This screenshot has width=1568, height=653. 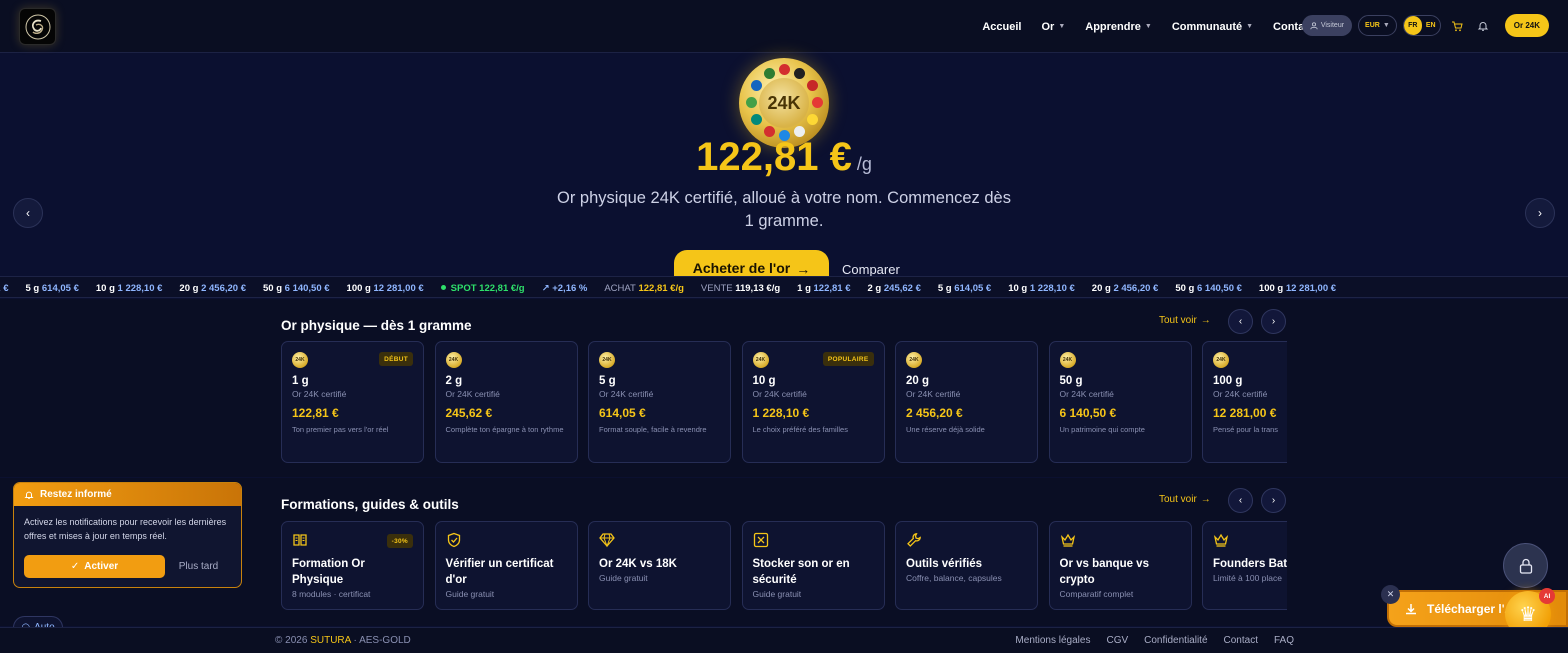 What do you see at coordinates (638, 564) in the screenshot?
I see `guide-title: Or 24K vs 18K` at bounding box center [638, 564].